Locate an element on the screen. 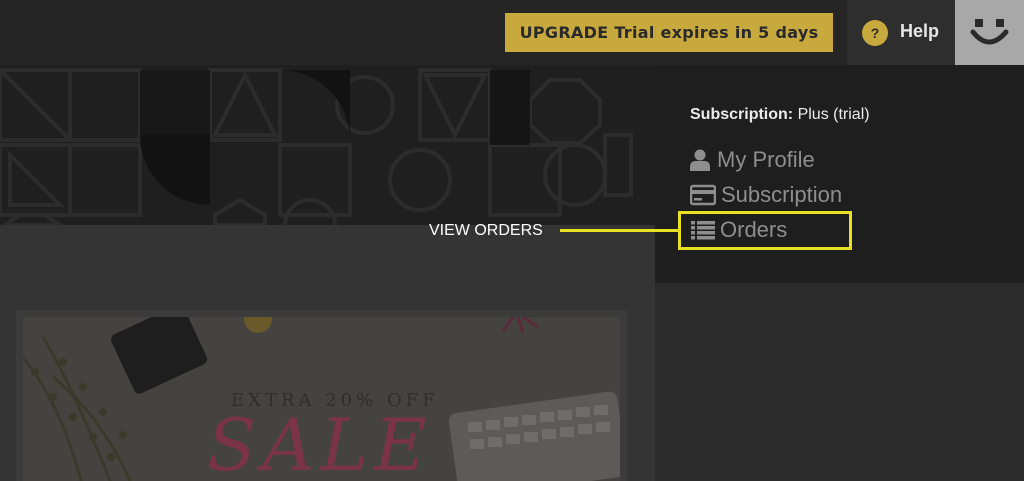 This screenshot has height=481, width=1024. help-button: ? Help is located at coordinates (901, 32).